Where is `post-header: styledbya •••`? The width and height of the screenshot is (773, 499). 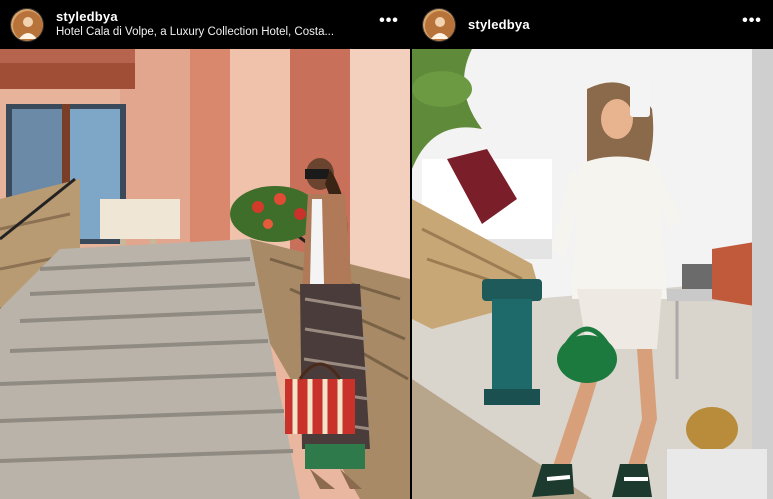 post-header: styledbya ••• is located at coordinates (592, 24).